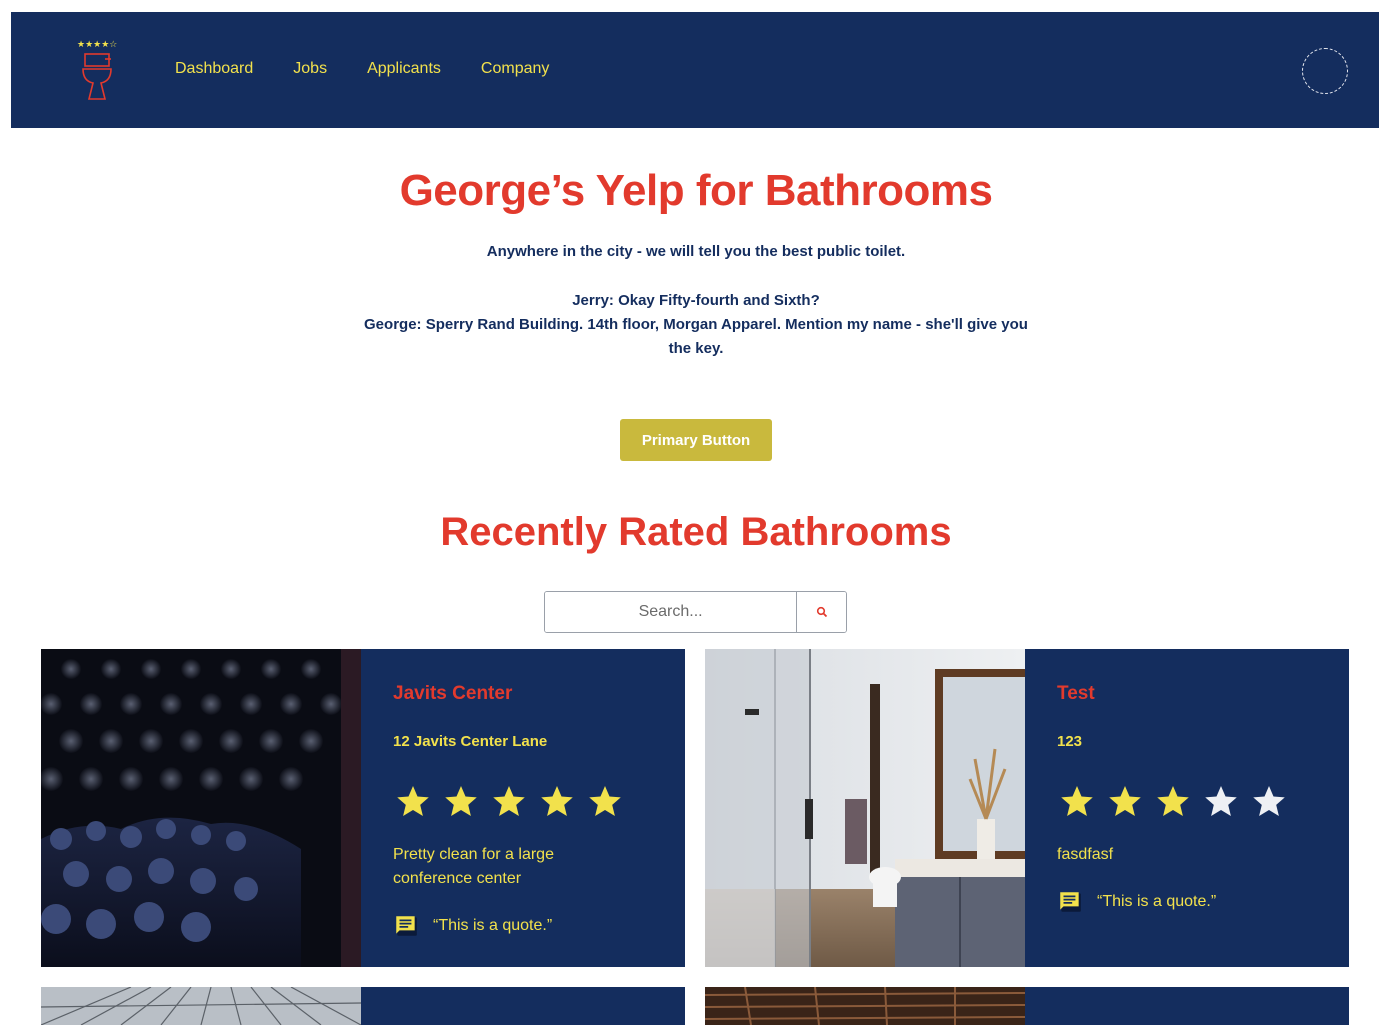  I want to click on top-navbar: ★★★★☆ Dashboard Jobs Applicants Company, so click(695, 70).